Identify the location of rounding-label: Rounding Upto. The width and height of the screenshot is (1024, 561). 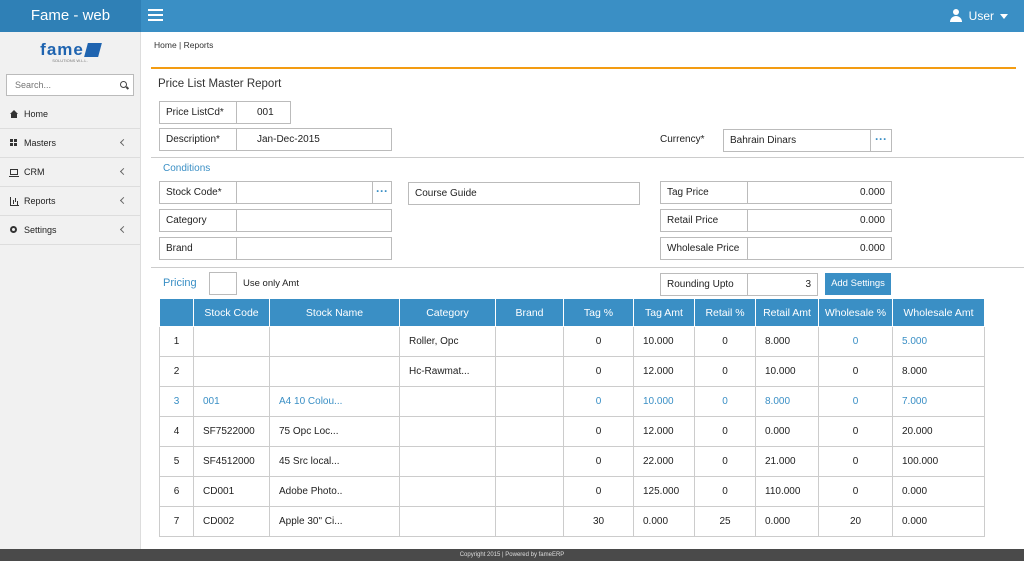
(704, 284).